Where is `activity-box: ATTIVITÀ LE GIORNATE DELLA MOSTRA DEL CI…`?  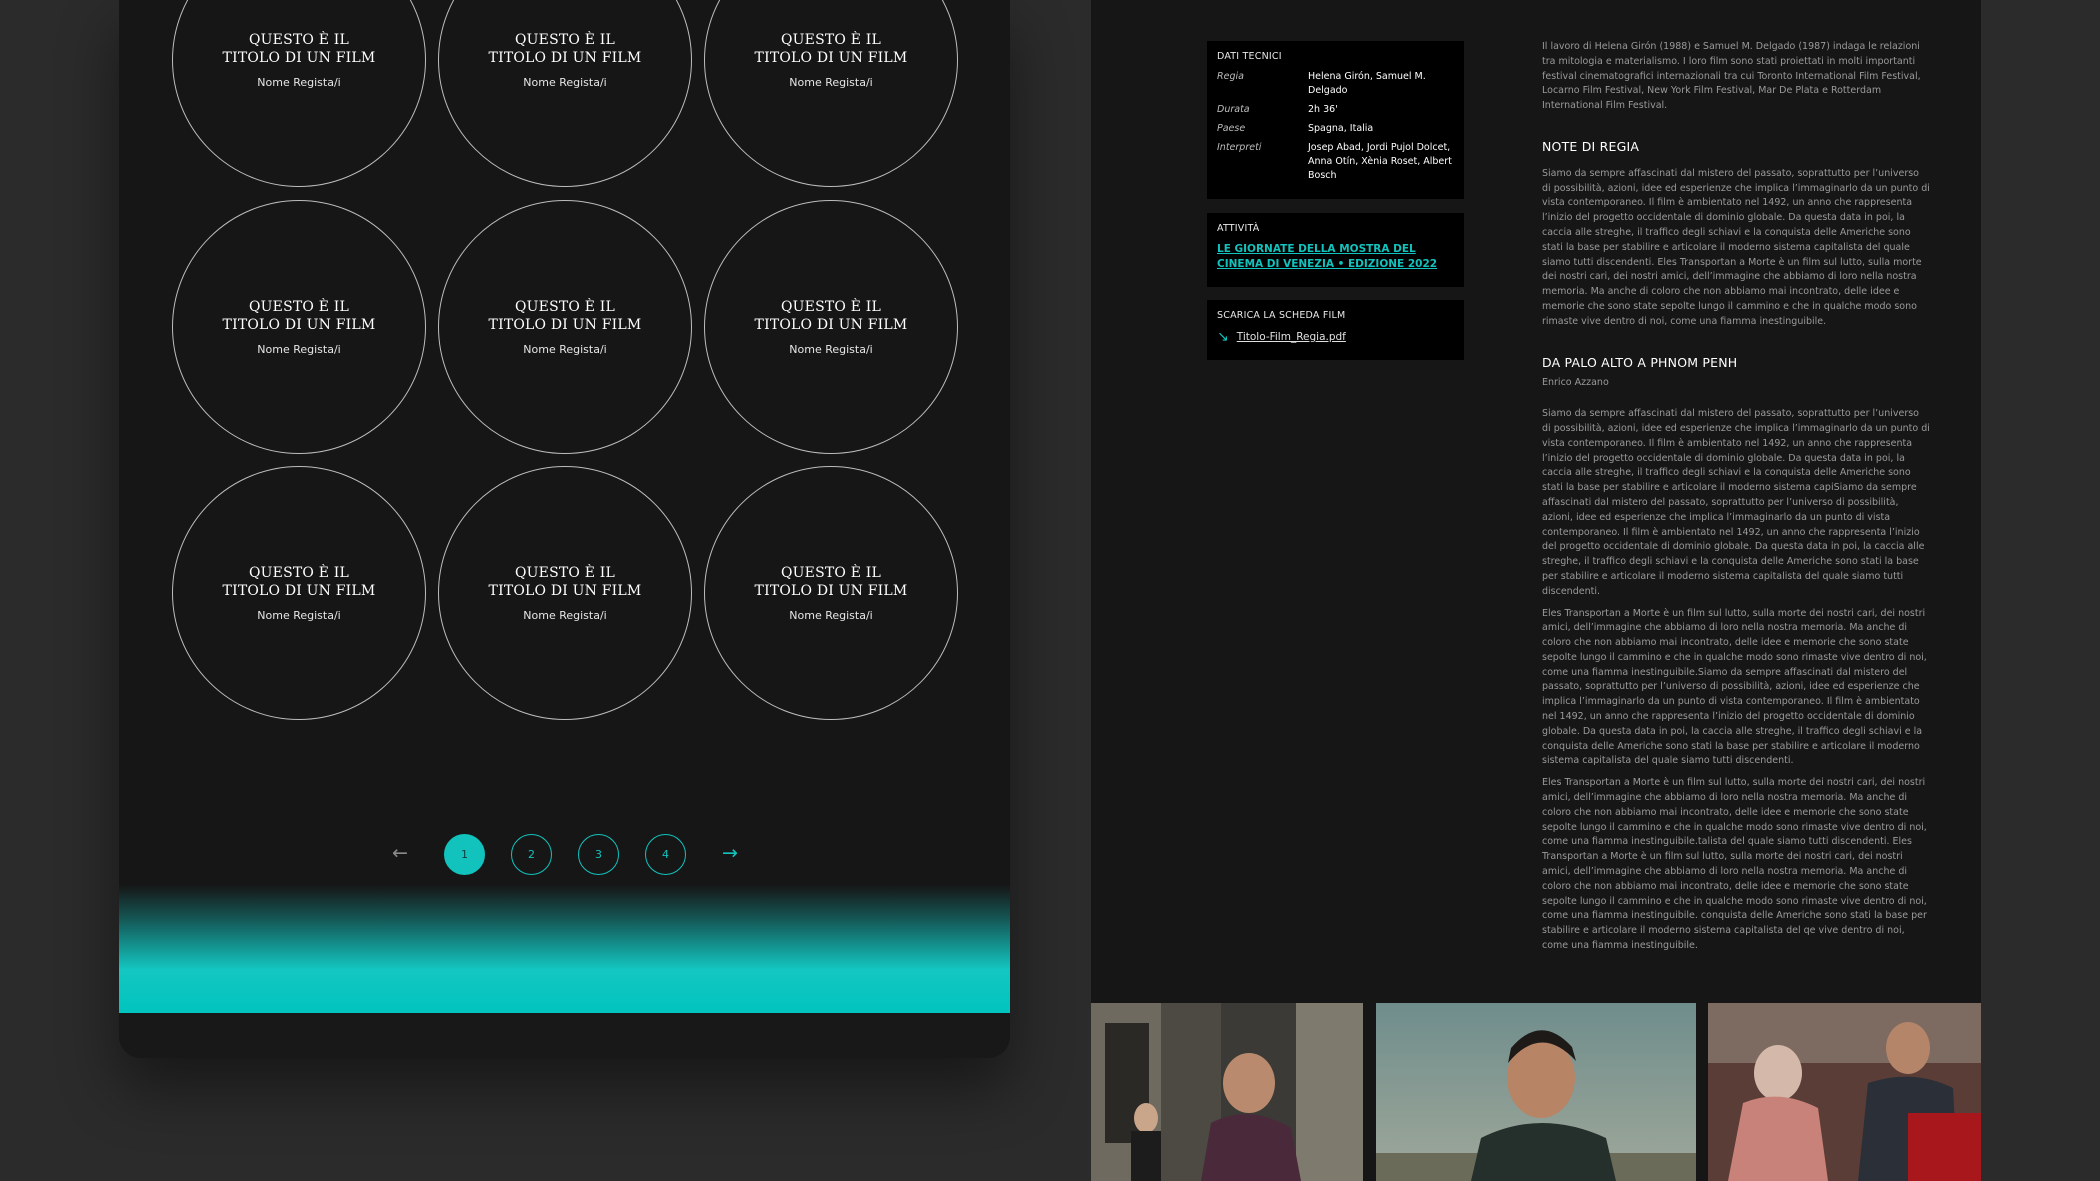 activity-box: ATTIVITÀ LE GIORNATE DELLA MOSTRA DEL CI… is located at coordinates (1335, 250).